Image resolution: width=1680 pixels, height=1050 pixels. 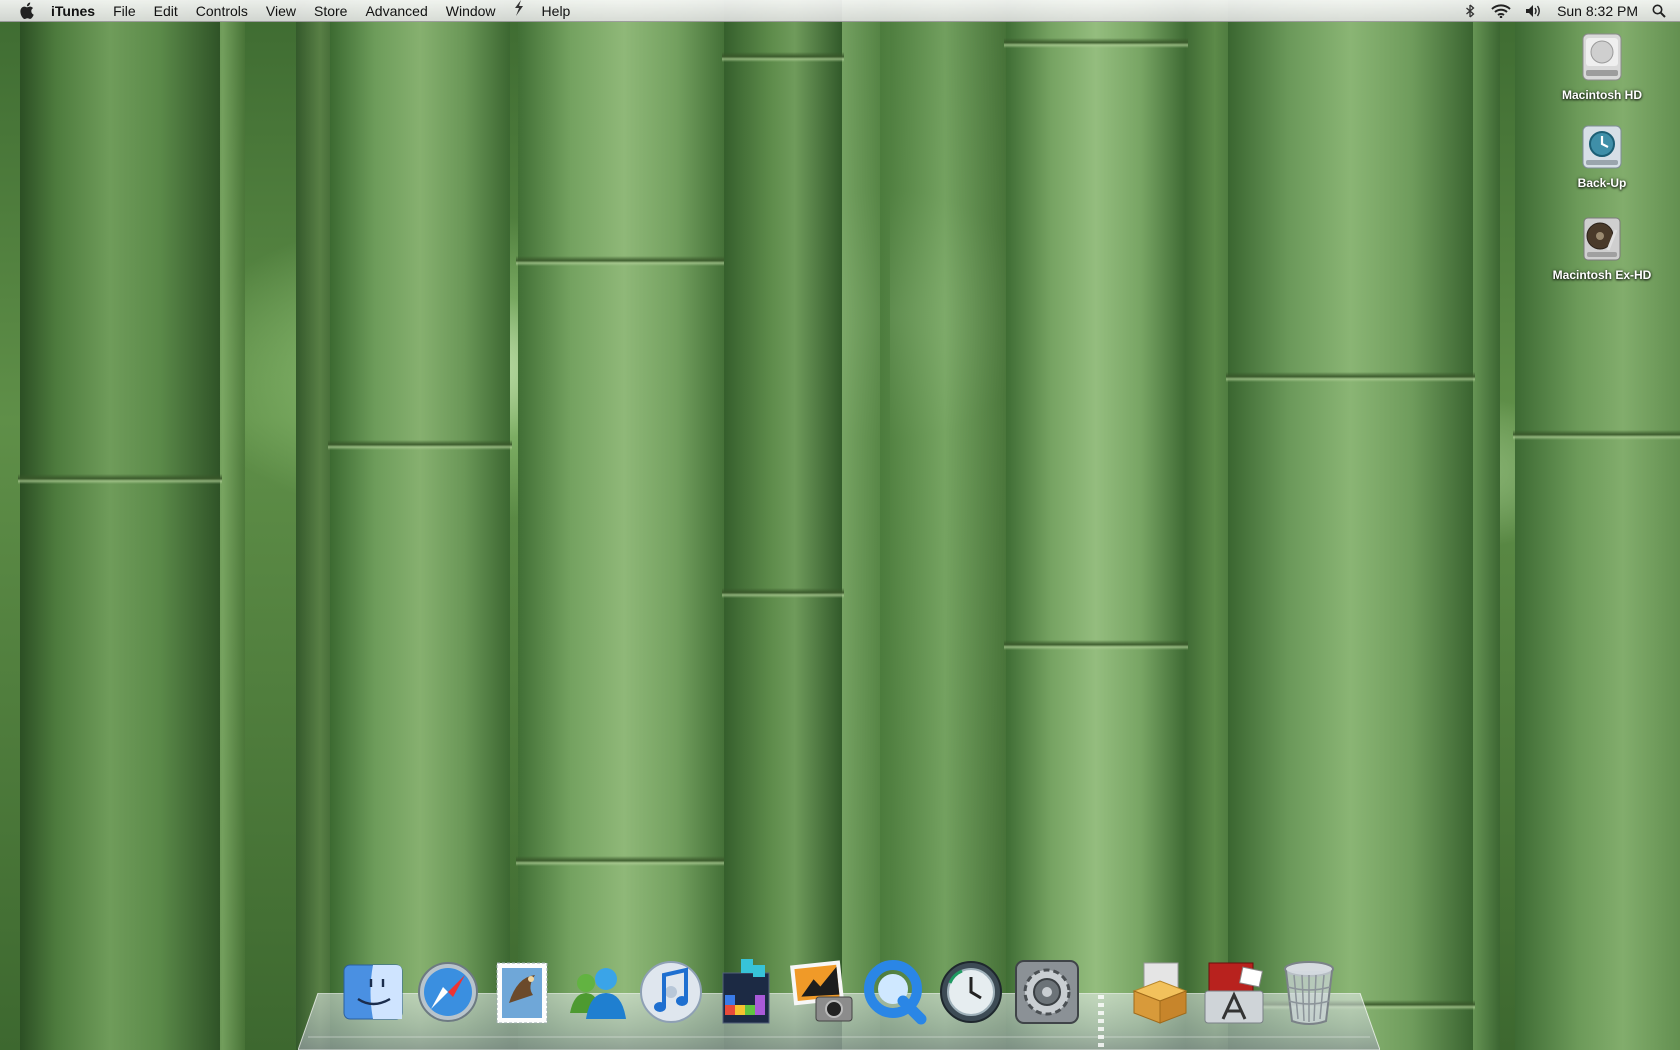 I want to click on menu-advanced: Advanced, so click(x=396, y=11).